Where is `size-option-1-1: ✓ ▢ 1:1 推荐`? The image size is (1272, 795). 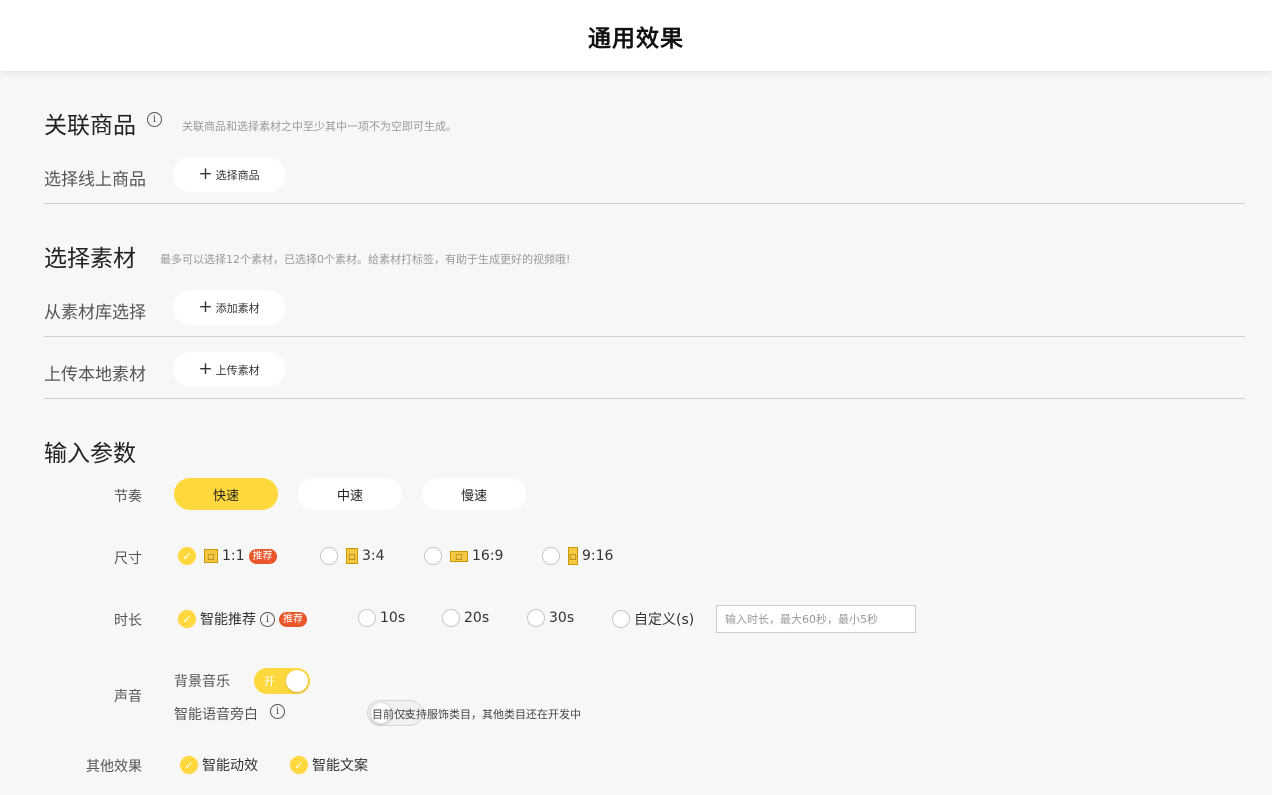 size-option-1-1: ✓ ▢ 1:1 推荐 is located at coordinates (227, 556).